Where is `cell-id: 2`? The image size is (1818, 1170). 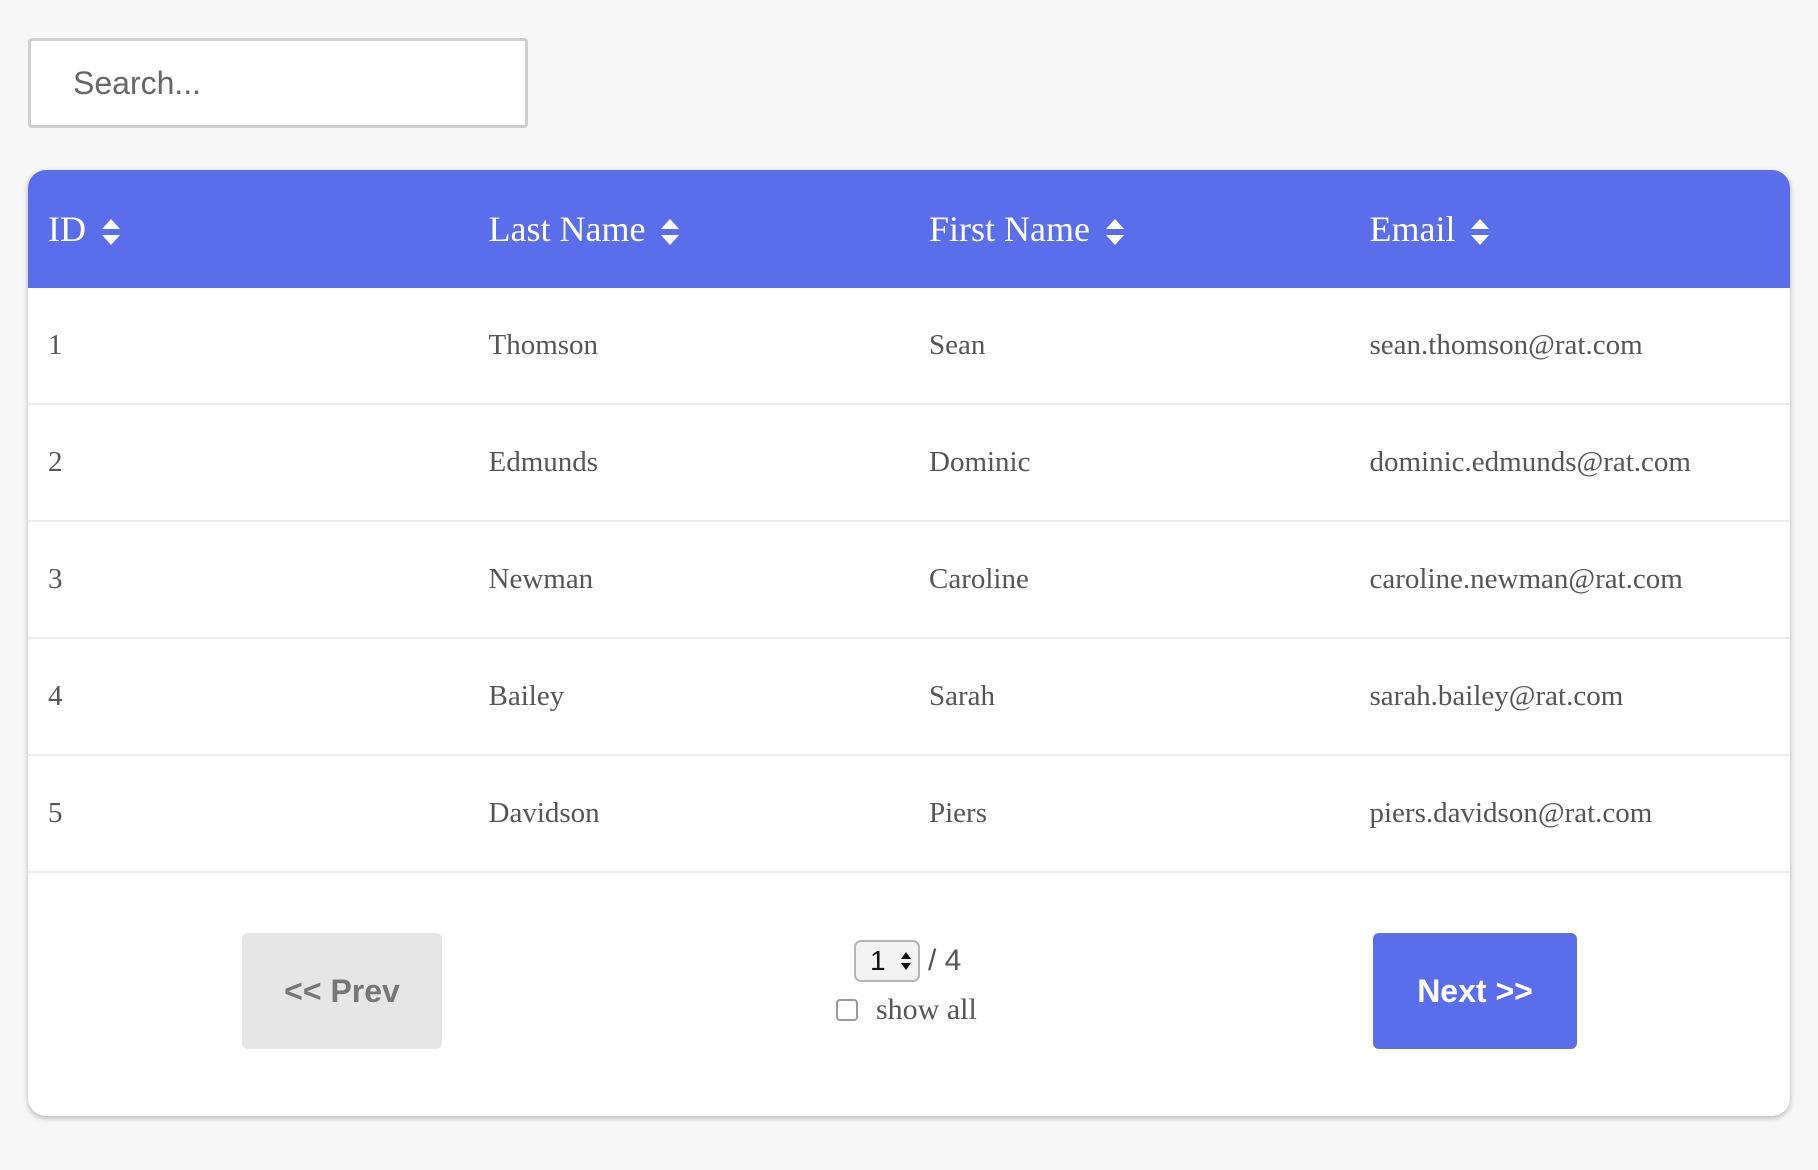
cell-id: 2 is located at coordinates (55, 462).